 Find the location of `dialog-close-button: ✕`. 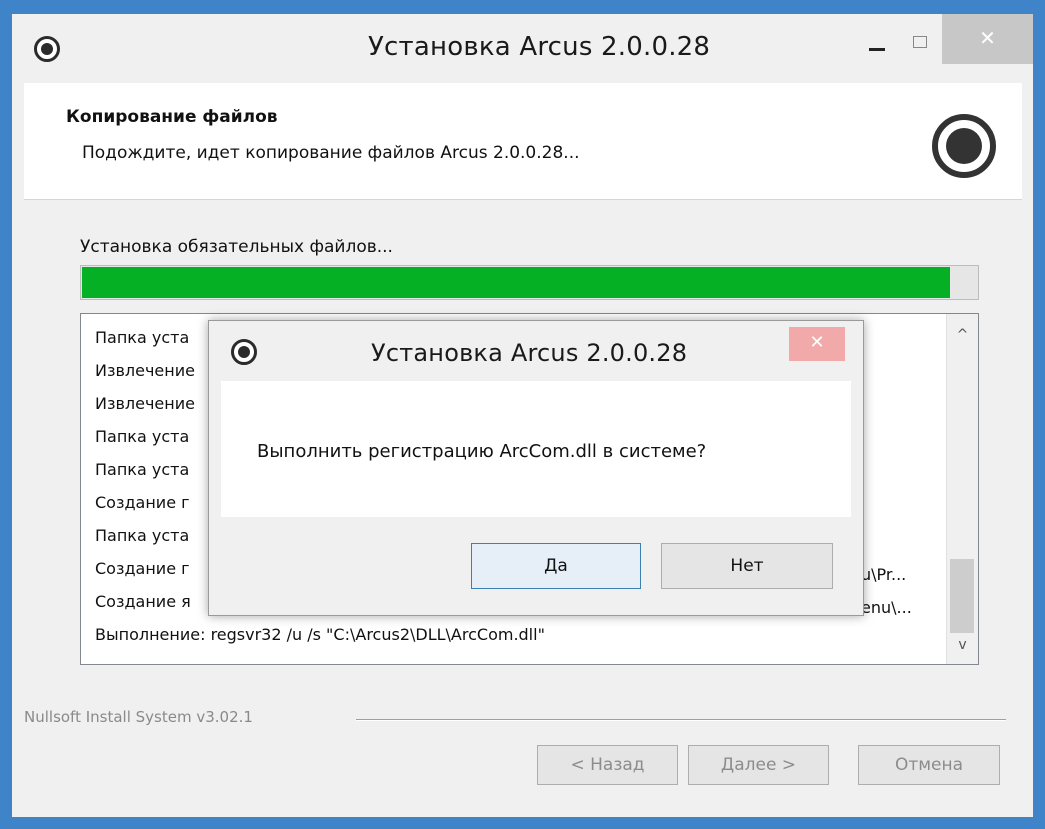

dialog-close-button: ✕ is located at coordinates (817, 344).